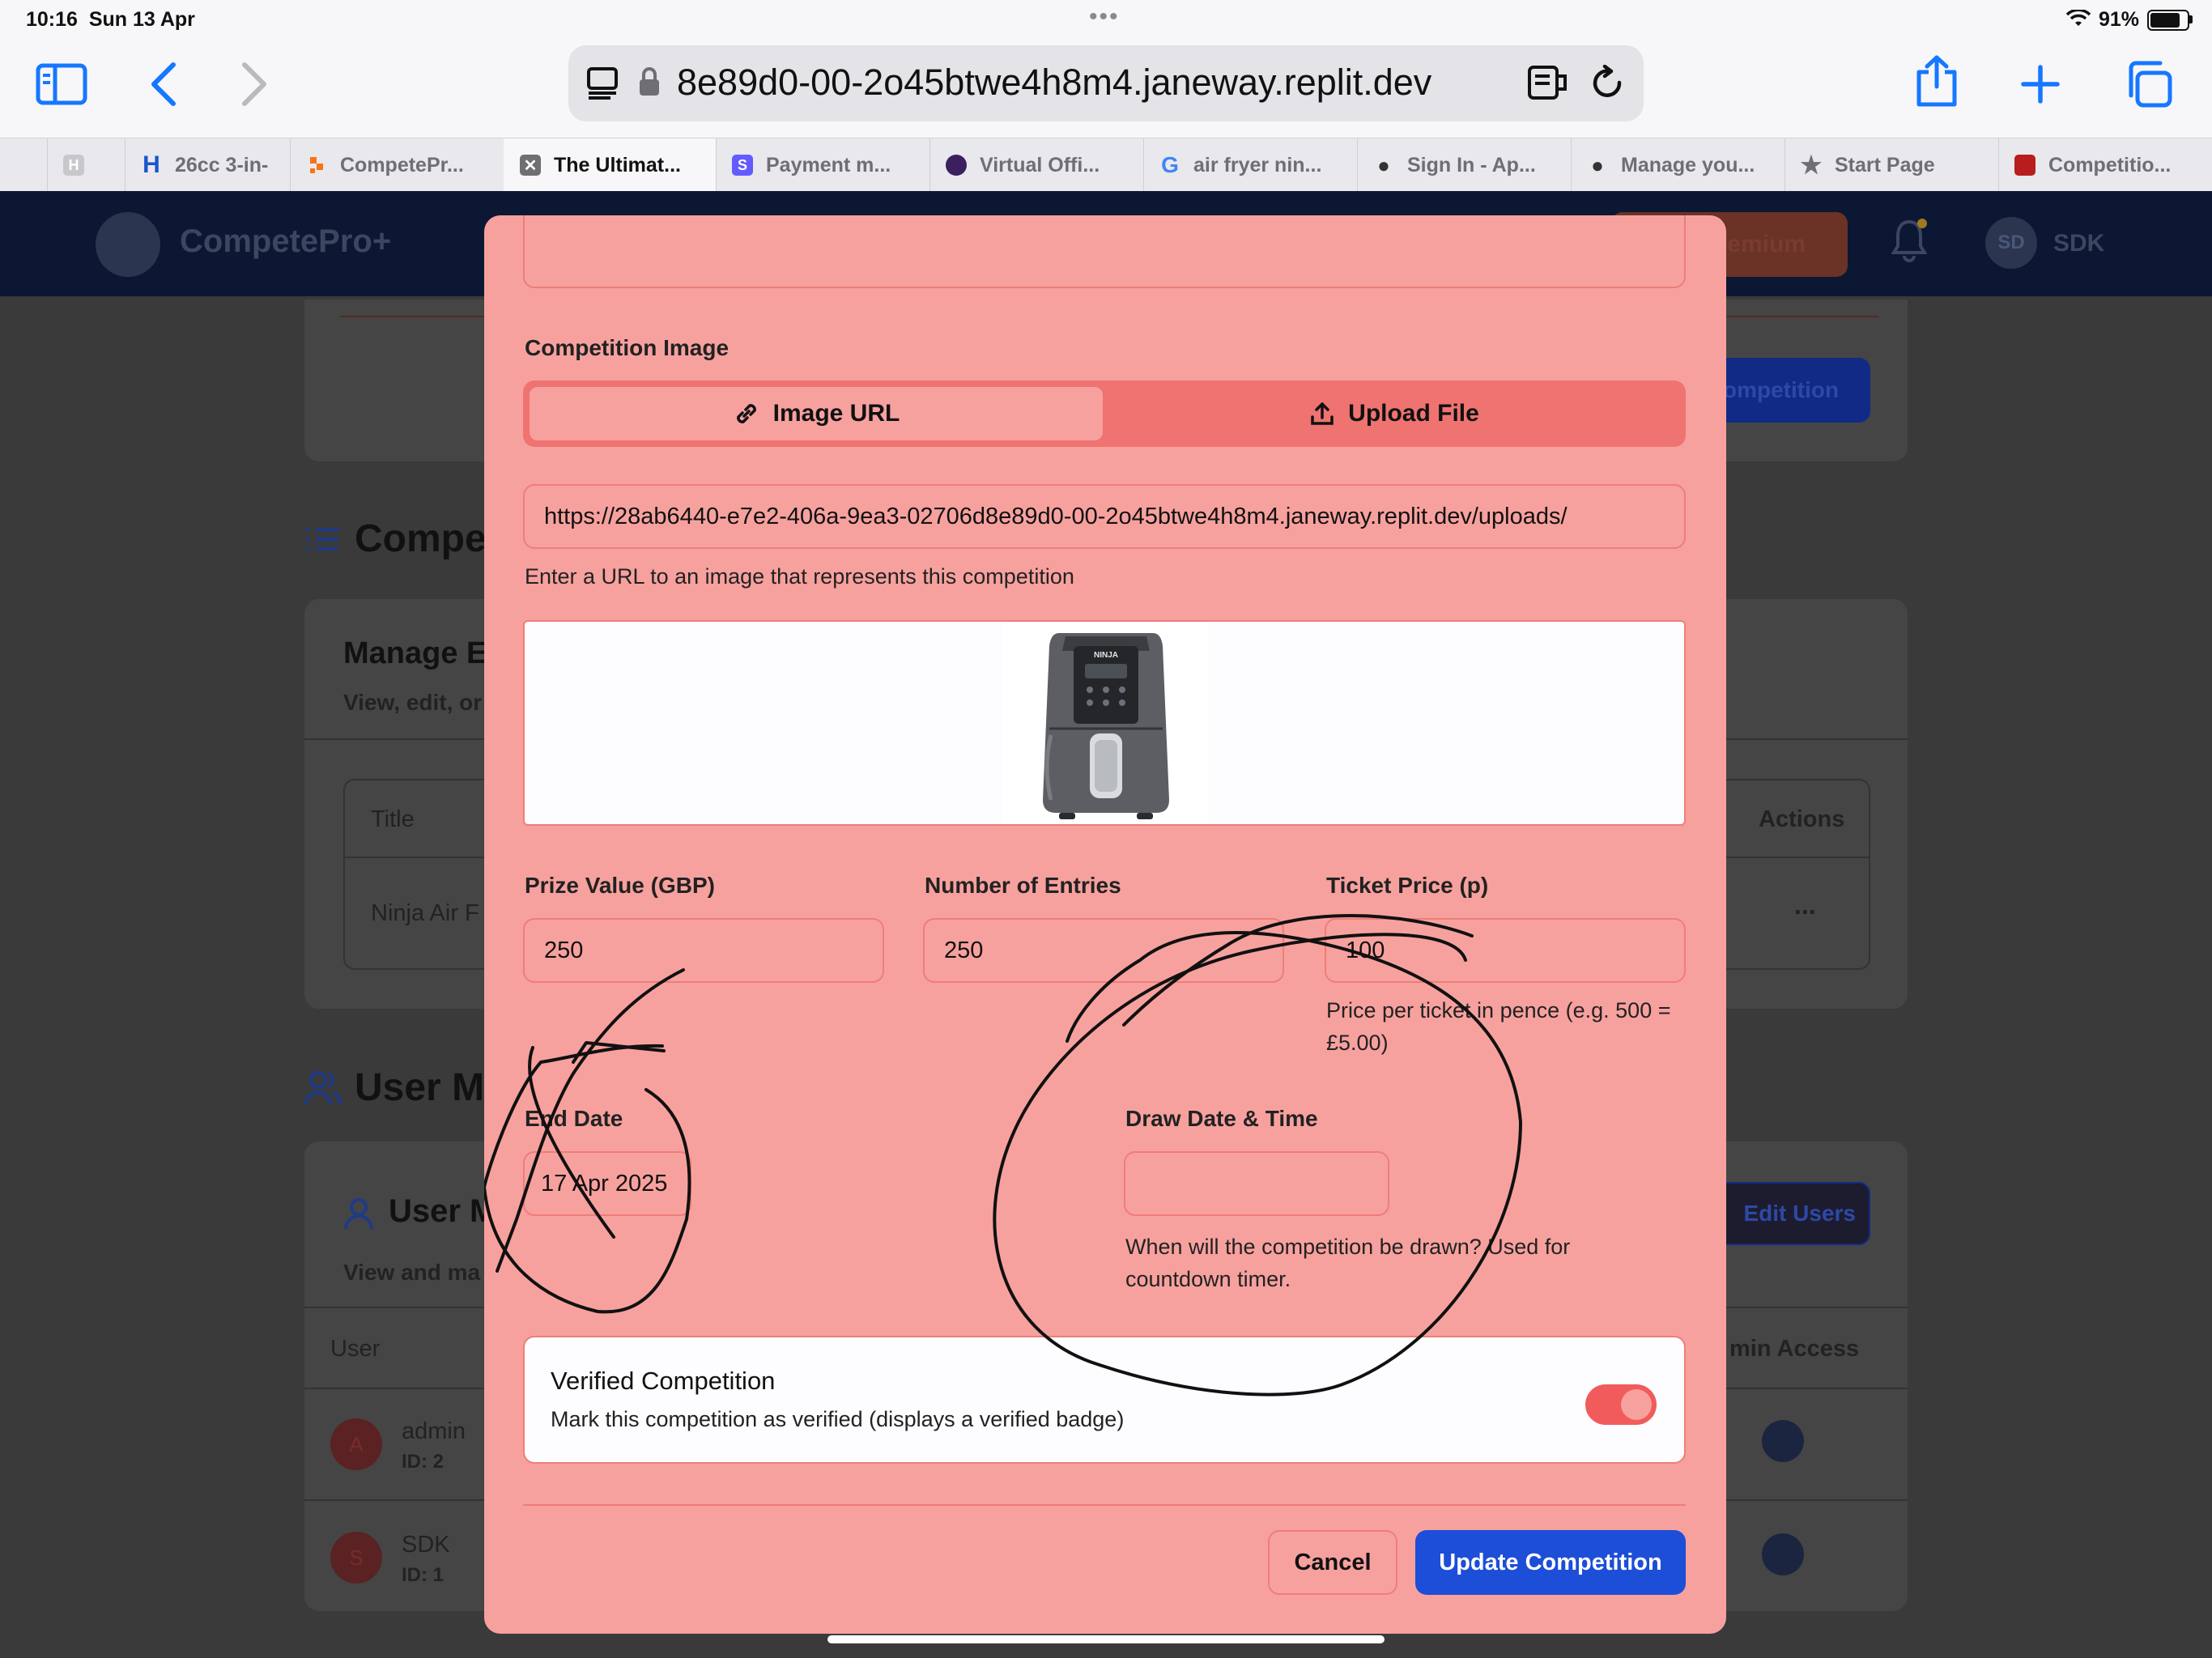  What do you see at coordinates (531, 165) in the screenshot?
I see `close-icon: ✕` at bounding box center [531, 165].